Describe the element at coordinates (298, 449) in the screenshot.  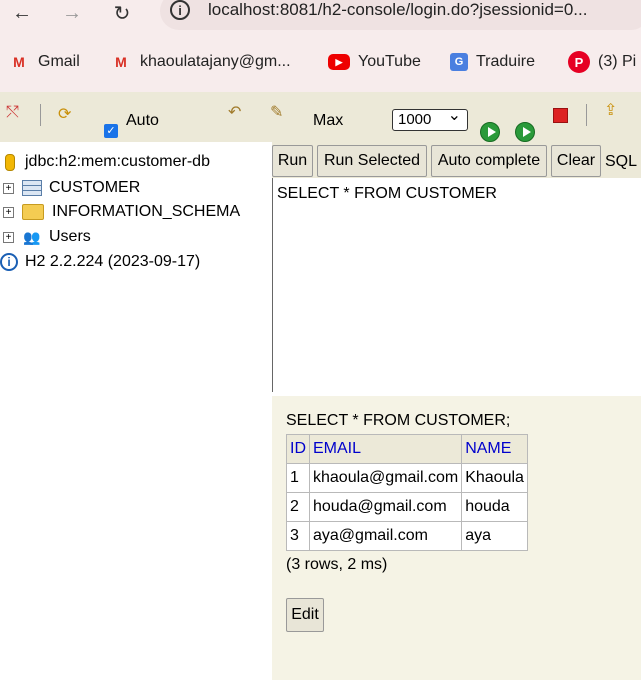
I see `column-header-id: ID` at that location.